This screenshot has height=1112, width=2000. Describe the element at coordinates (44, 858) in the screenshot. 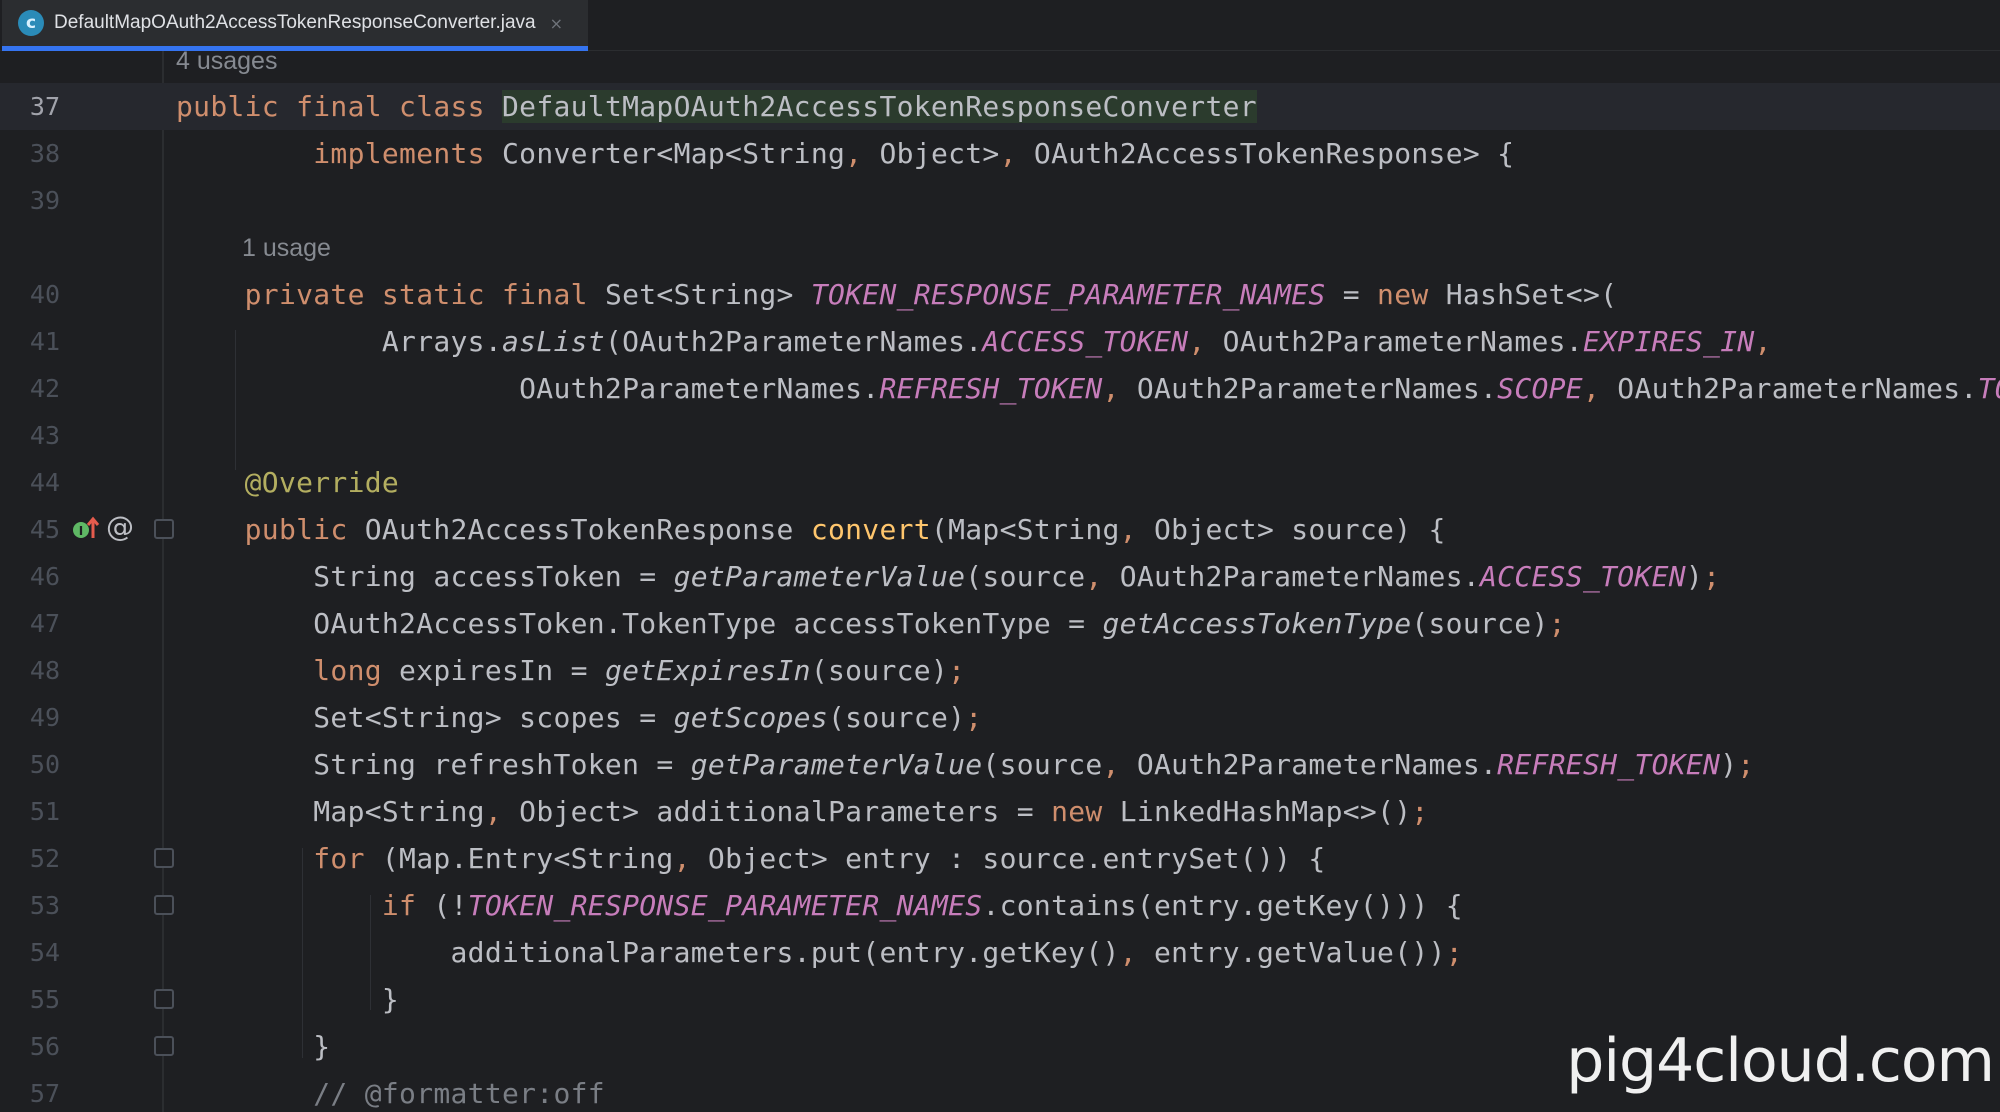

I see `line-number: 52` at that location.